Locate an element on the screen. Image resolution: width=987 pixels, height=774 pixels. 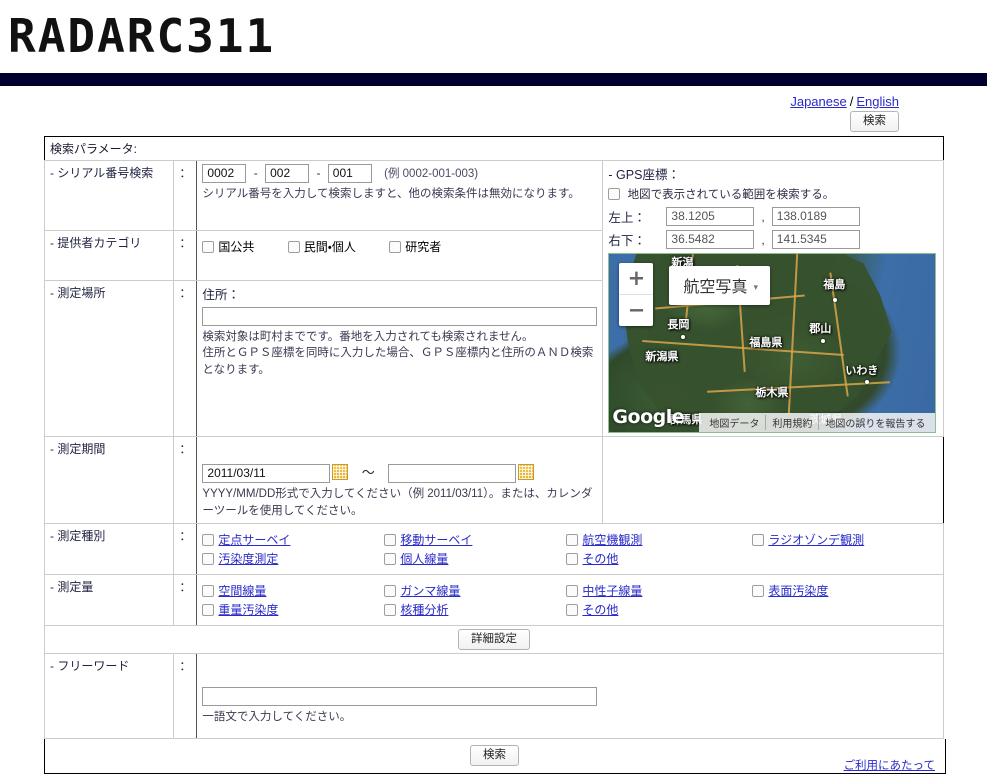
meas-qty-option-6: その他 is located at coordinates (659, 609).